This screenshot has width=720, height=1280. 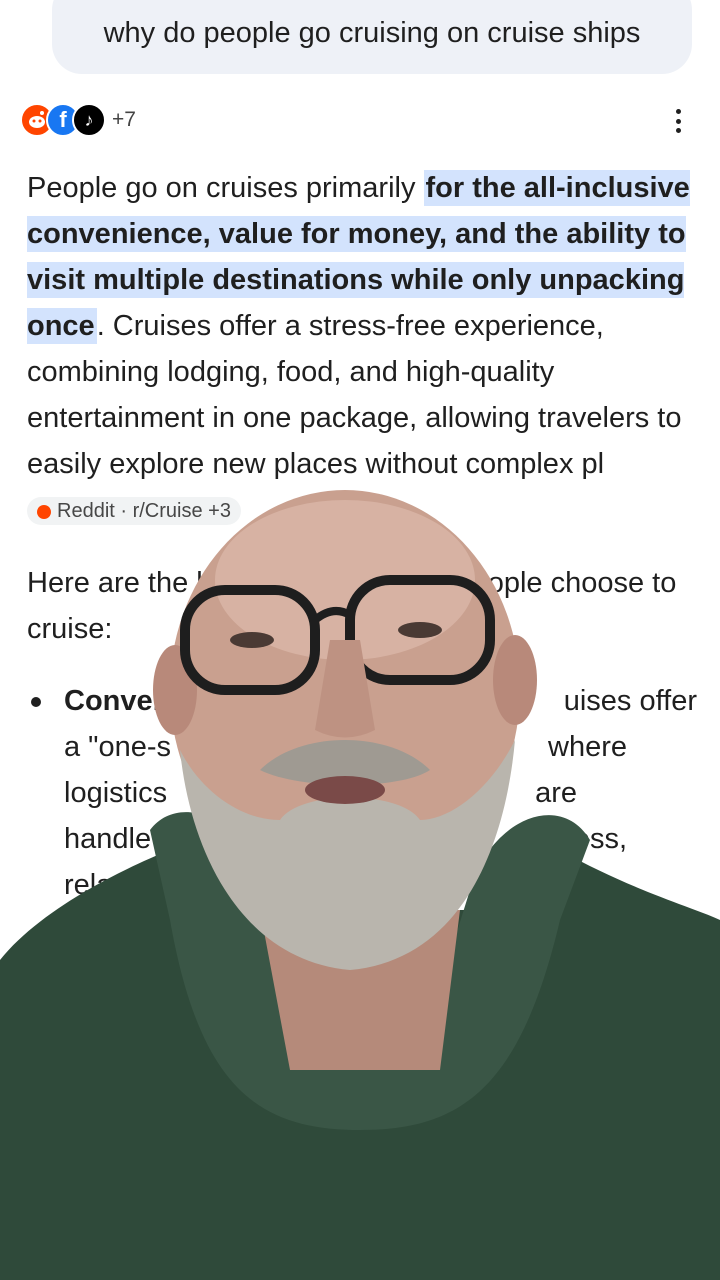 What do you see at coordinates (44, 512) in the screenshot?
I see `reddit-citation-icon` at bounding box center [44, 512].